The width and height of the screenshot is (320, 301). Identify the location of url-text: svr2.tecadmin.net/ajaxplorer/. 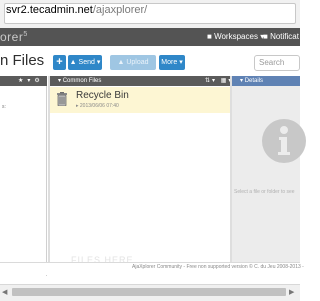
(76, 10).